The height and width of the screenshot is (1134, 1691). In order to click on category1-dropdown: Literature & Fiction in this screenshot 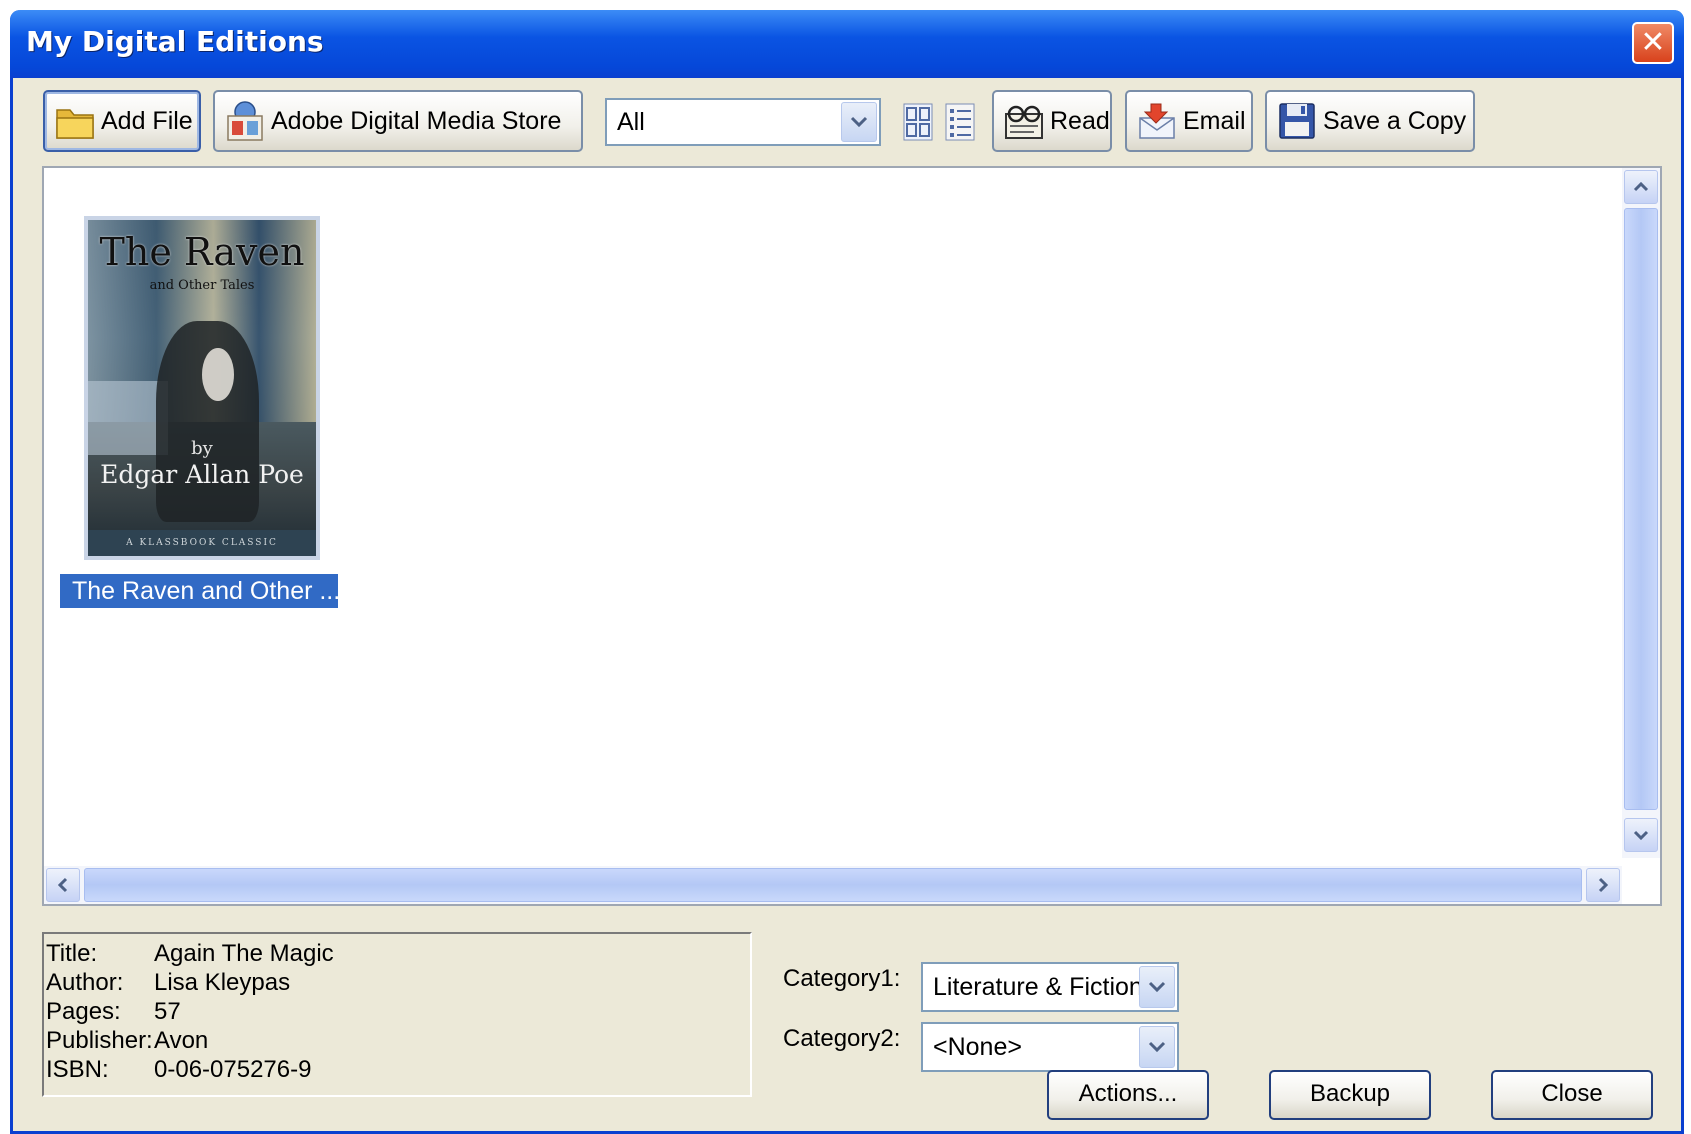, I will do `click(1050, 987)`.